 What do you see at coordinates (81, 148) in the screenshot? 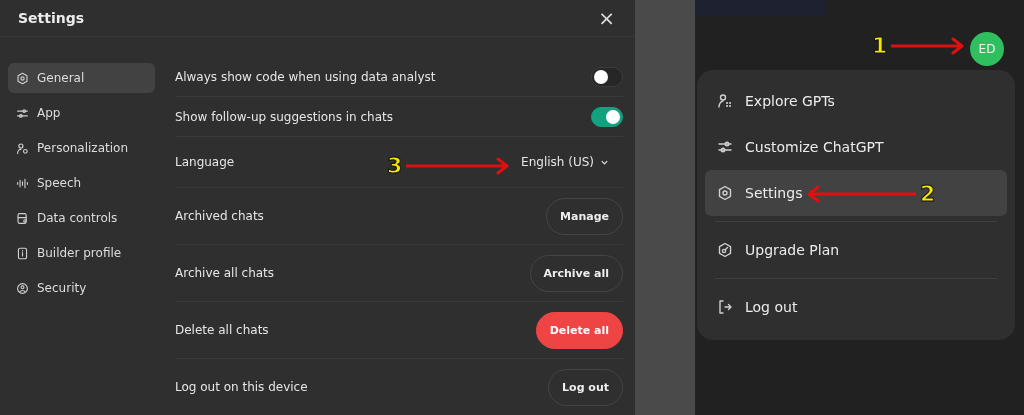
I see `sidebar-item: Personalization` at bounding box center [81, 148].